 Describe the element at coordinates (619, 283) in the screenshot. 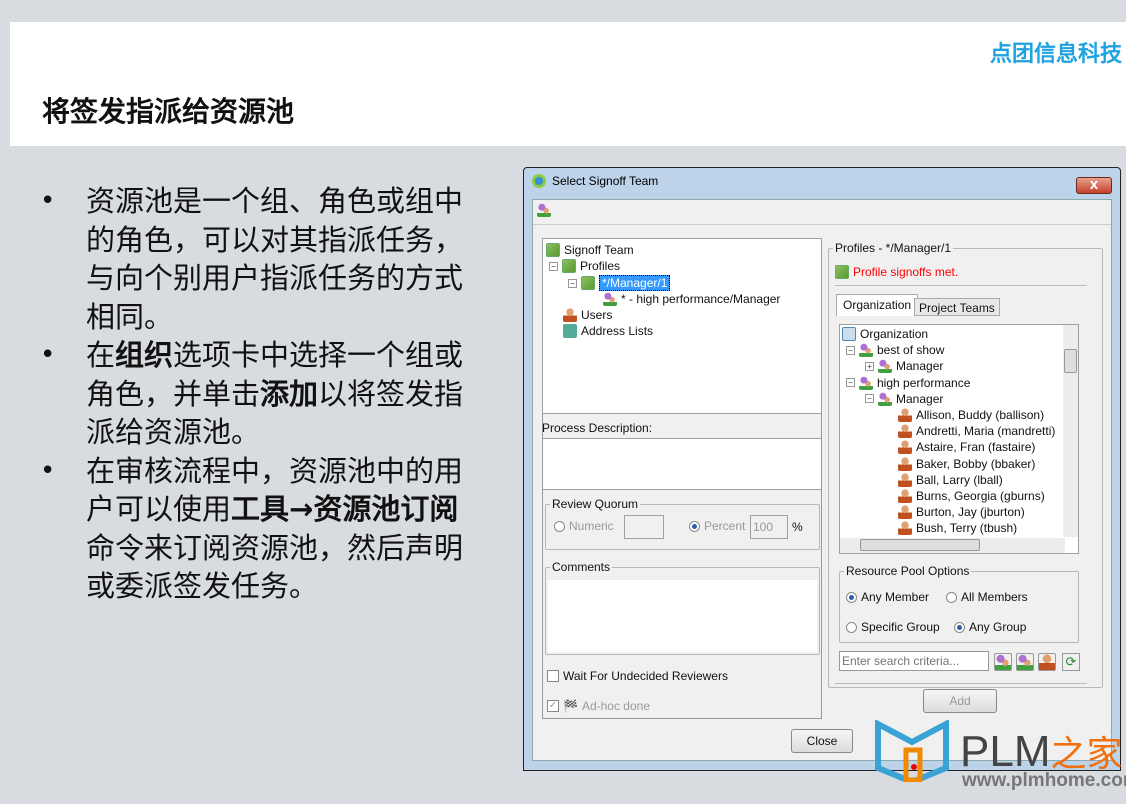

I see `tree-node-manager-profile: − */Manager/1` at that location.